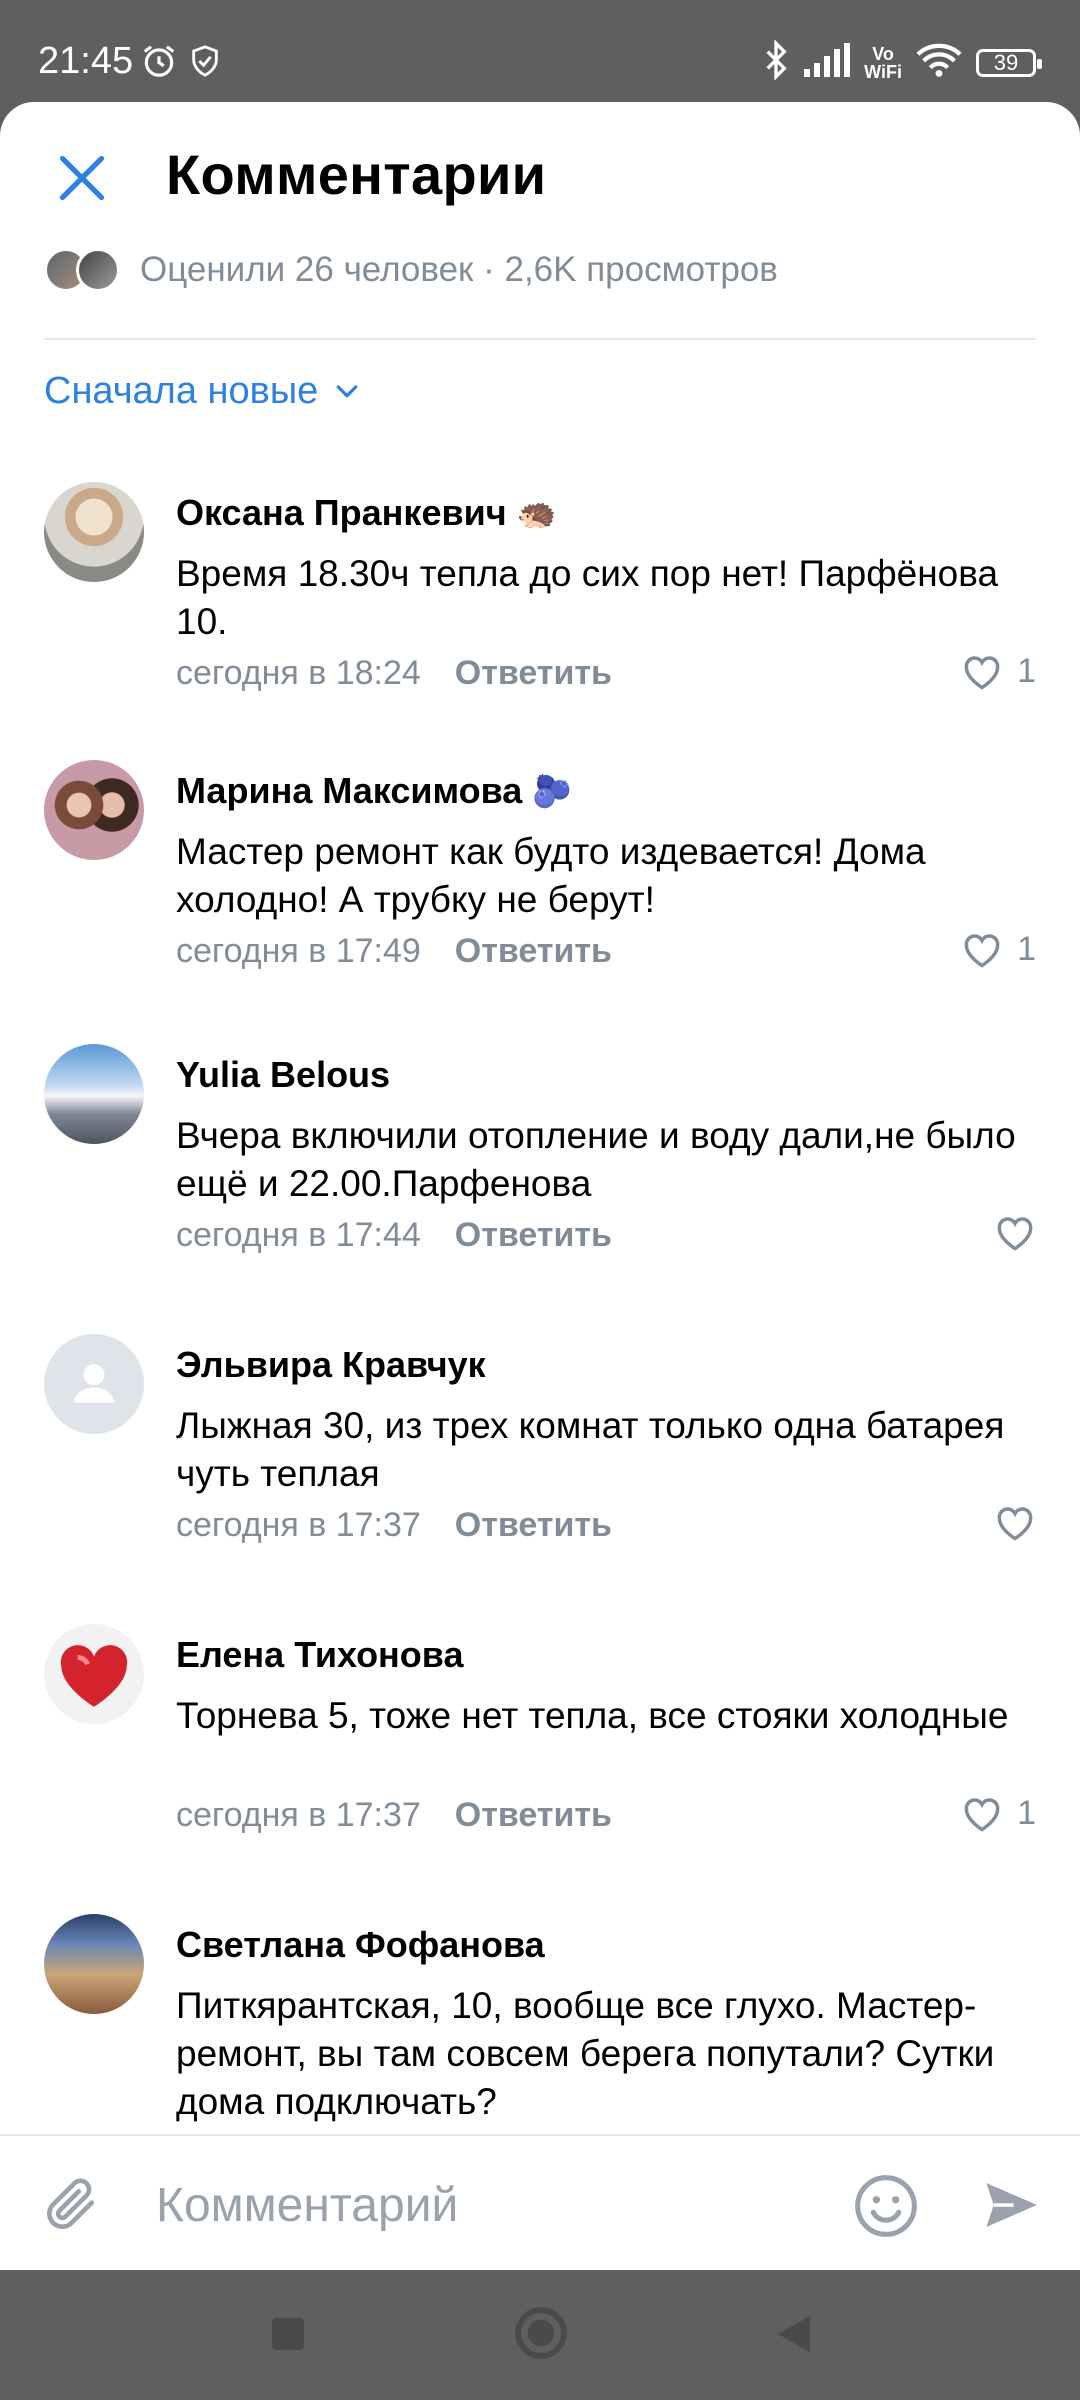  I want to click on author-emoji: 🫐, so click(552, 791).